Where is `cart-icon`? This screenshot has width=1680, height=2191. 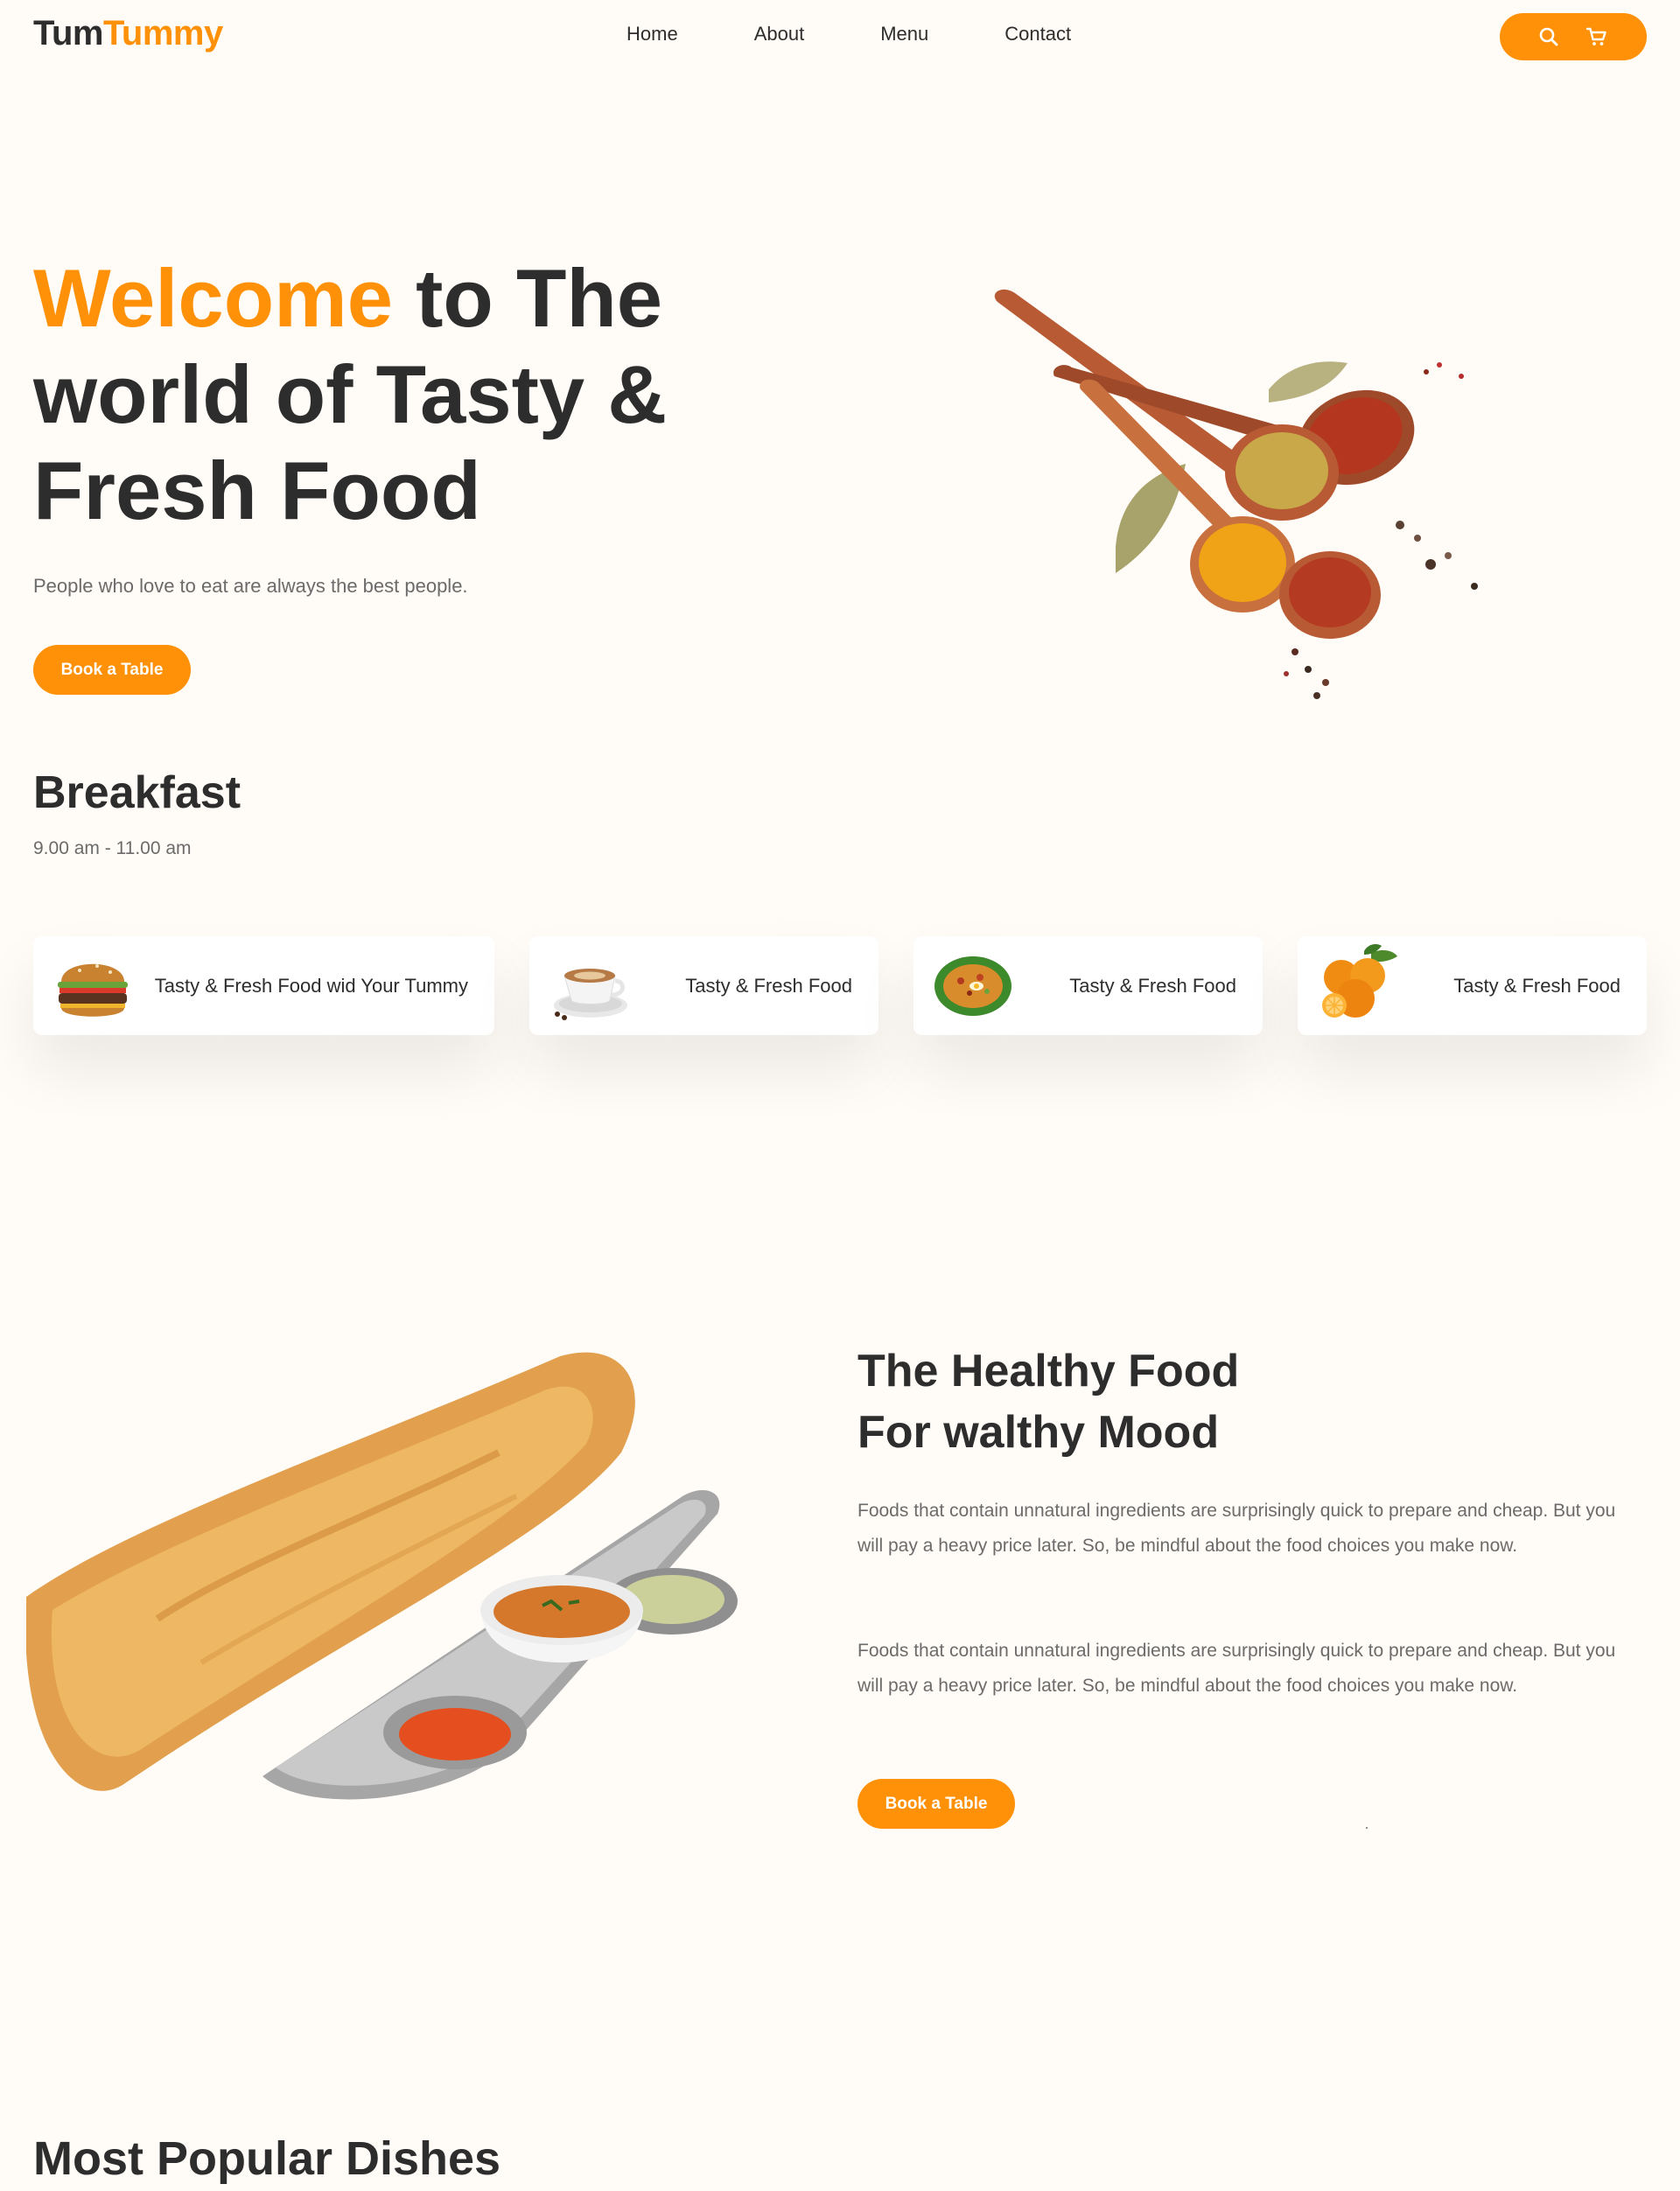
cart-icon is located at coordinates (1597, 36).